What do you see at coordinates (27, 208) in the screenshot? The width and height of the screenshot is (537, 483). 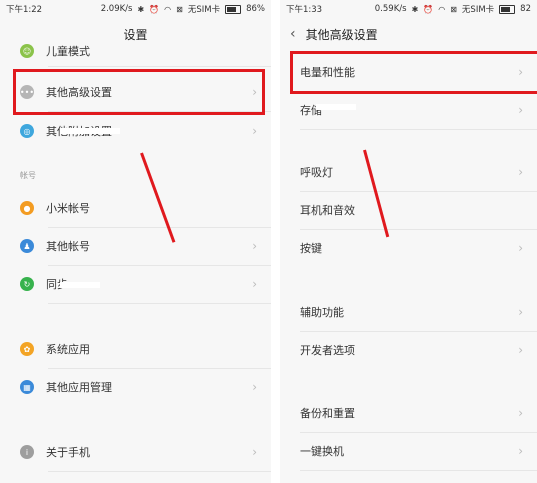 I see `mi-account-icon: ●` at bounding box center [27, 208].